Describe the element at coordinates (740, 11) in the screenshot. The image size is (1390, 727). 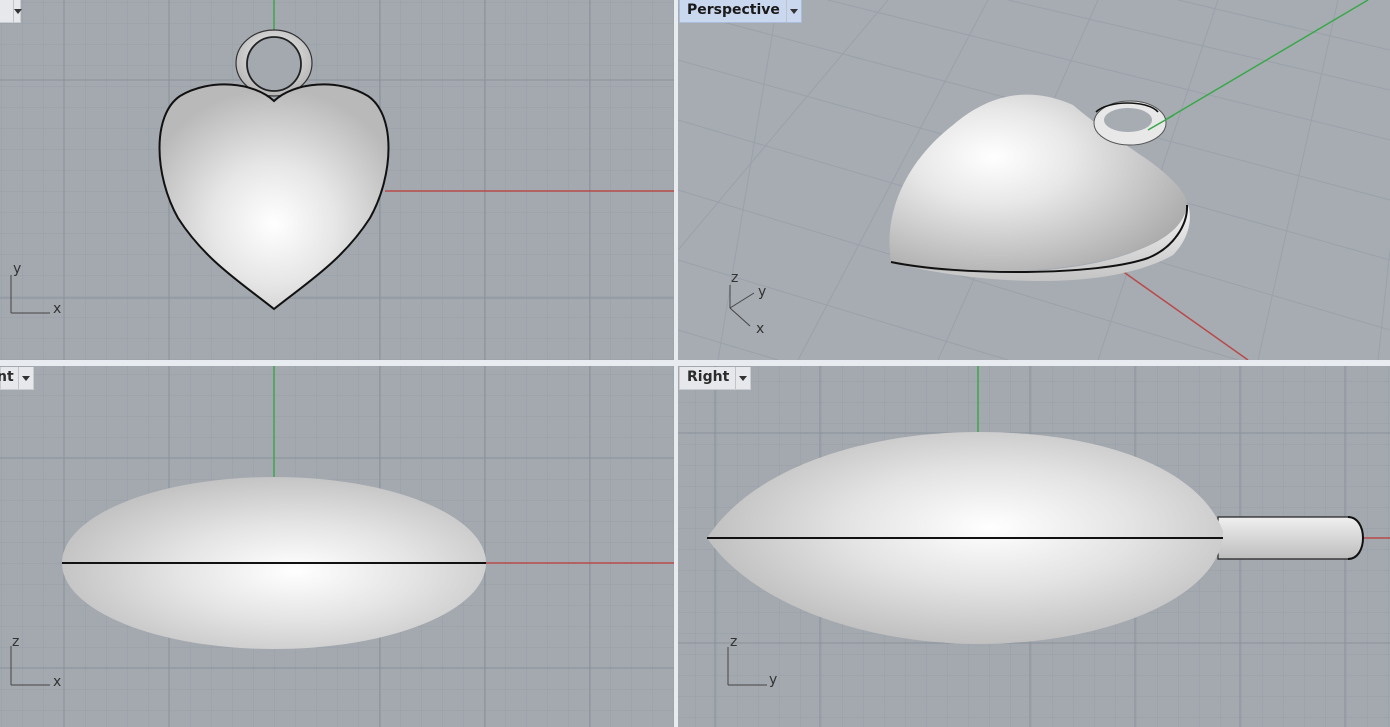
I see `viewport-perspective-label: Perspective` at that location.